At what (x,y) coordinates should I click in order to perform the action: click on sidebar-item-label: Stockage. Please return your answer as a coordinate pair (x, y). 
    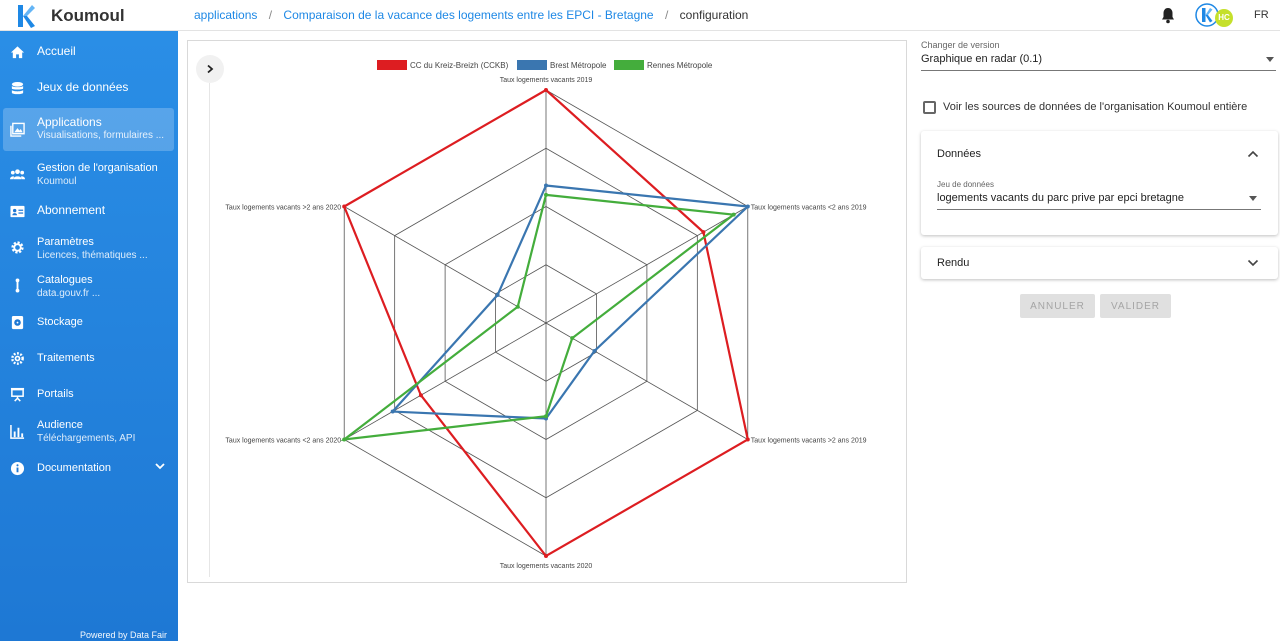
    Looking at the image, I should click on (60, 322).